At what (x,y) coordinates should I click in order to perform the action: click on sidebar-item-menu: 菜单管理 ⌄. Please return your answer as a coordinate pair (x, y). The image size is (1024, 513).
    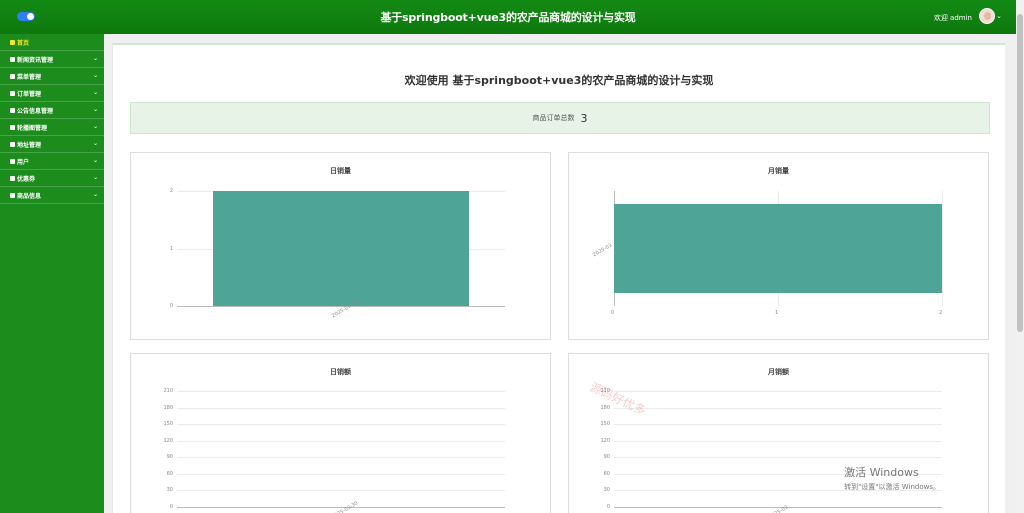
    Looking at the image, I should click on (52, 76).